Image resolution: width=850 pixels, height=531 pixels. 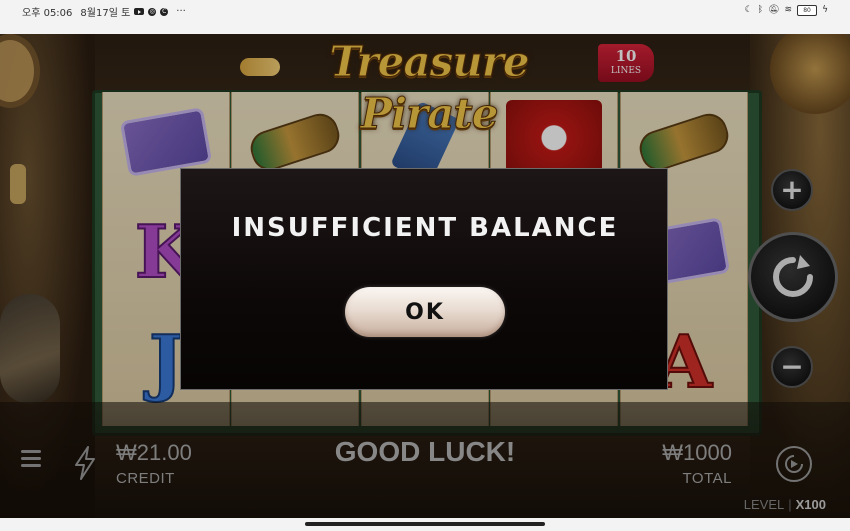 I want to click on circle-c-icon: C, so click(x=164, y=11).